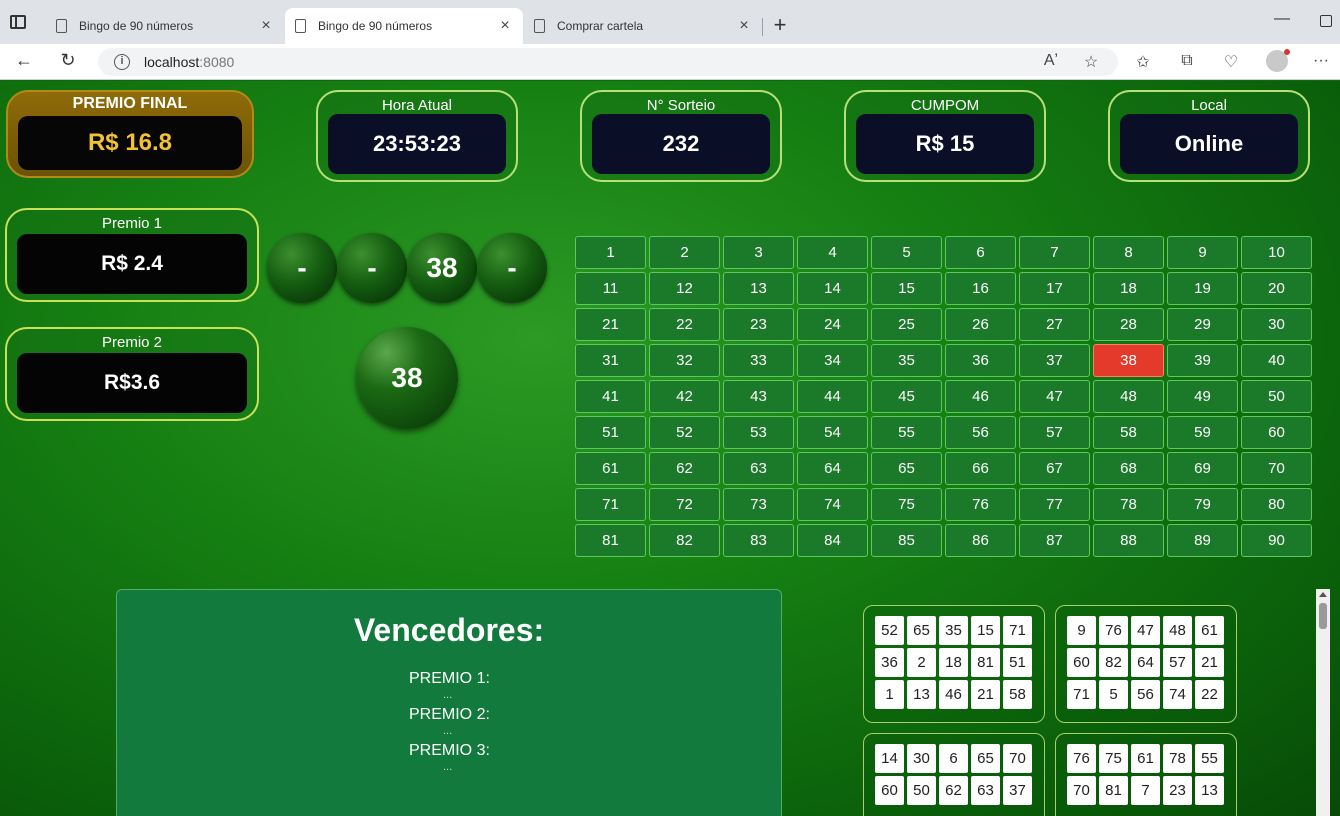 Image resolution: width=1340 pixels, height=816 pixels. I want to click on board-number: 29, so click(1202, 324).